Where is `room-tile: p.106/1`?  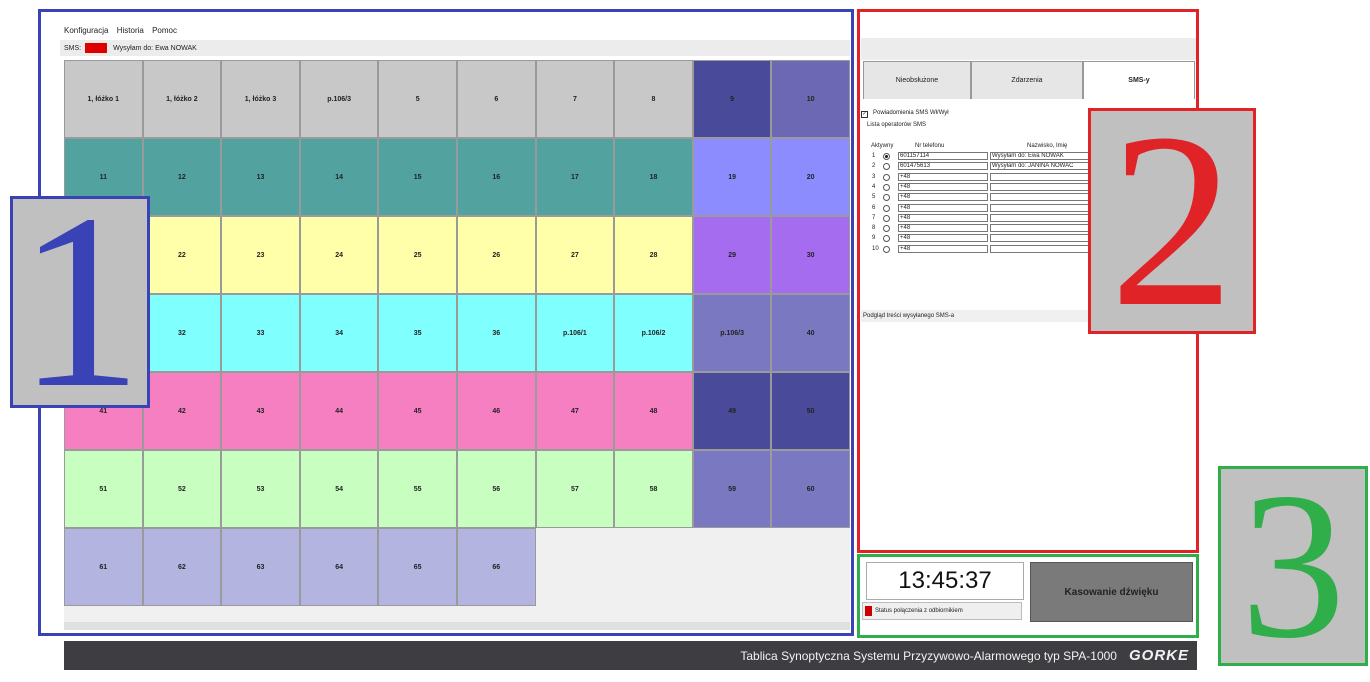
room-tile: p.106/1 is located at coordinates (575, 333).